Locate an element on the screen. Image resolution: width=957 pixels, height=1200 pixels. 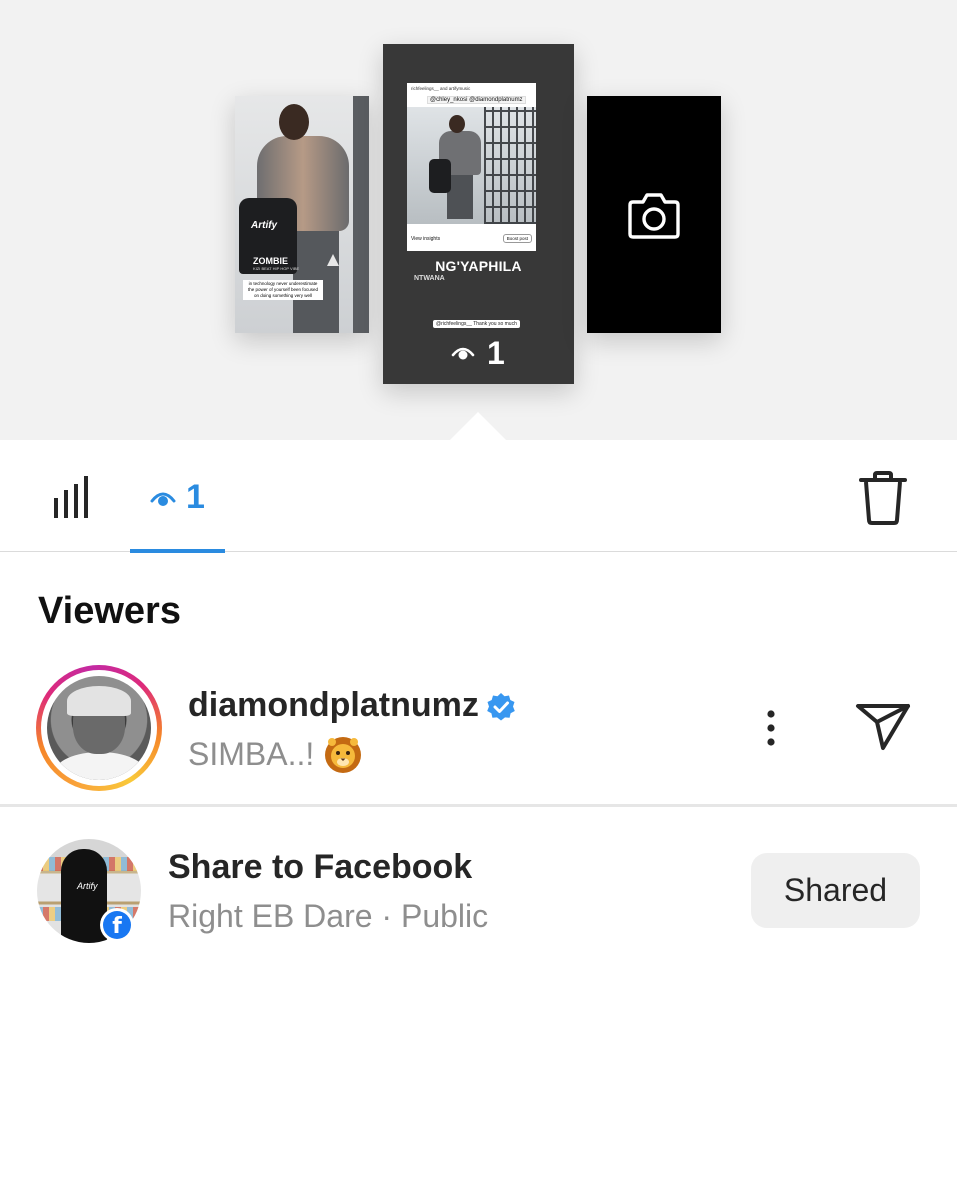
post-person-backpack is located at coordinates (440, 176).